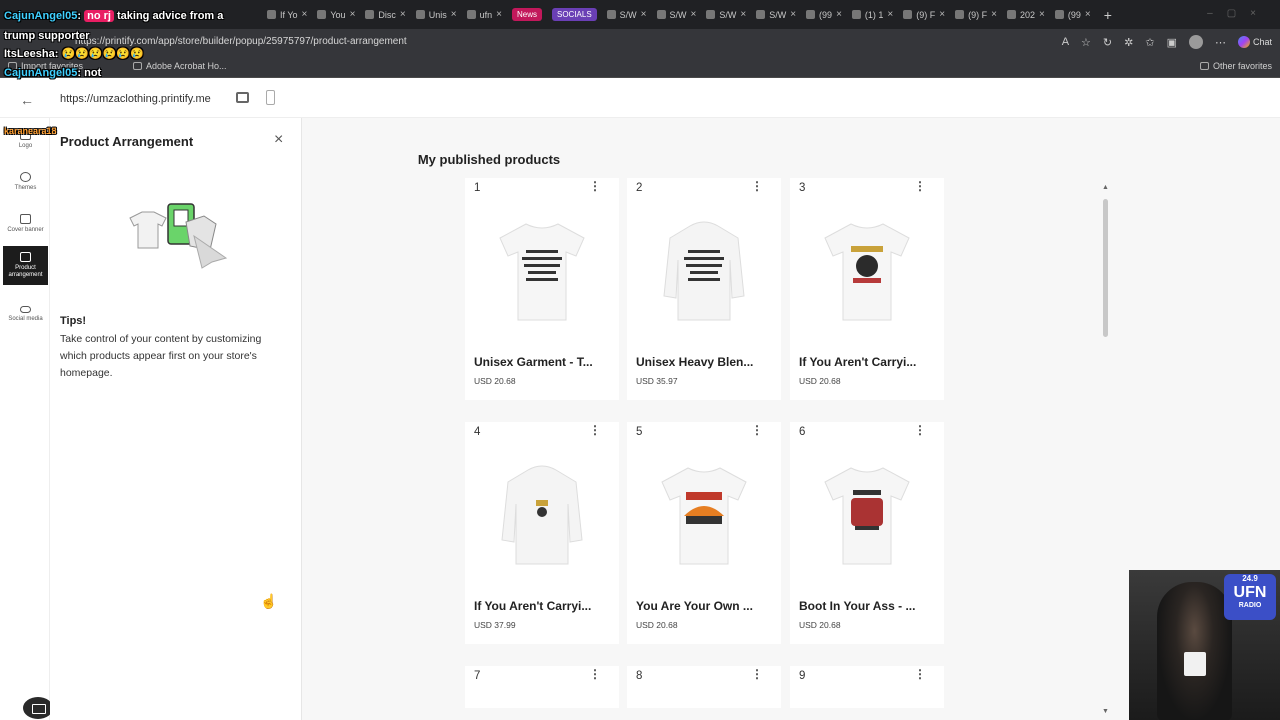 Image resolution: width=1280 pixels, height=720 pixels. What do you see at coordinates (25, 257) in the screenshot?
I see `grid-icon` at bounding box center [25, 257].